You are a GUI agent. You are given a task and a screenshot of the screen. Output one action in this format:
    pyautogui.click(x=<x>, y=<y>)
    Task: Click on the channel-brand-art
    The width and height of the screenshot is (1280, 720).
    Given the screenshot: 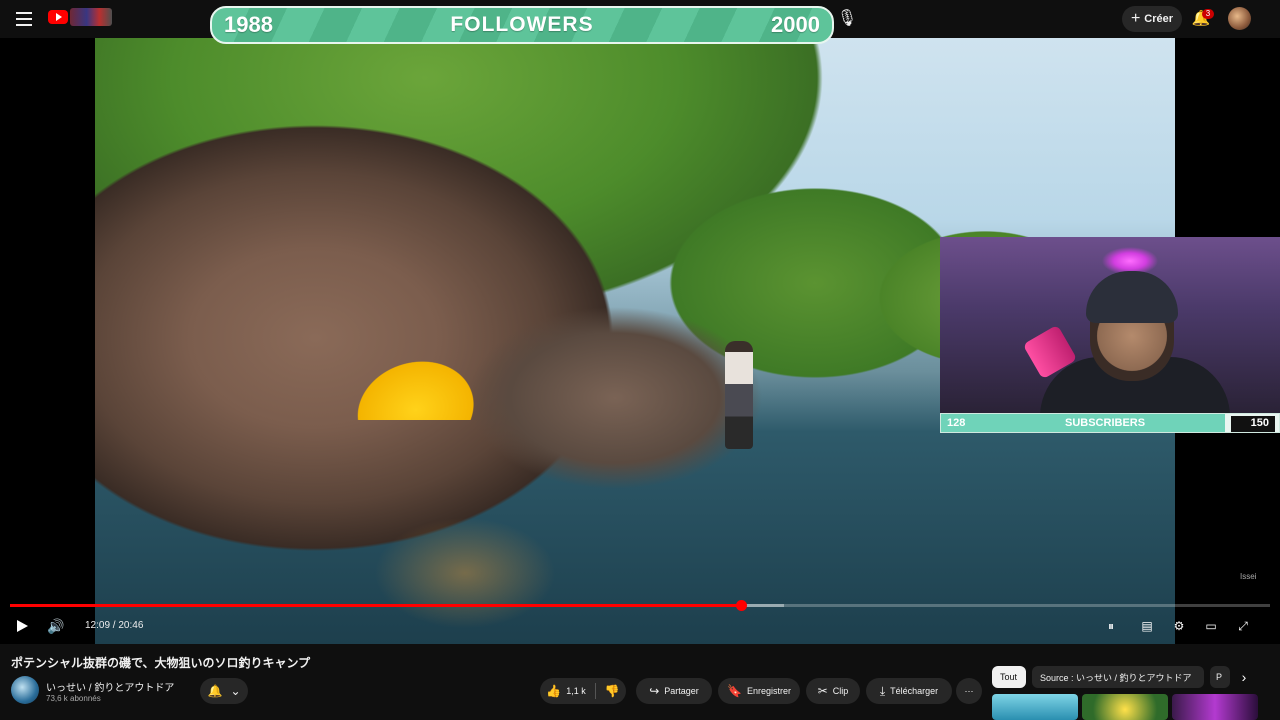 What is the action you would take?
    pyautogui.click(x=91, y=17)
    